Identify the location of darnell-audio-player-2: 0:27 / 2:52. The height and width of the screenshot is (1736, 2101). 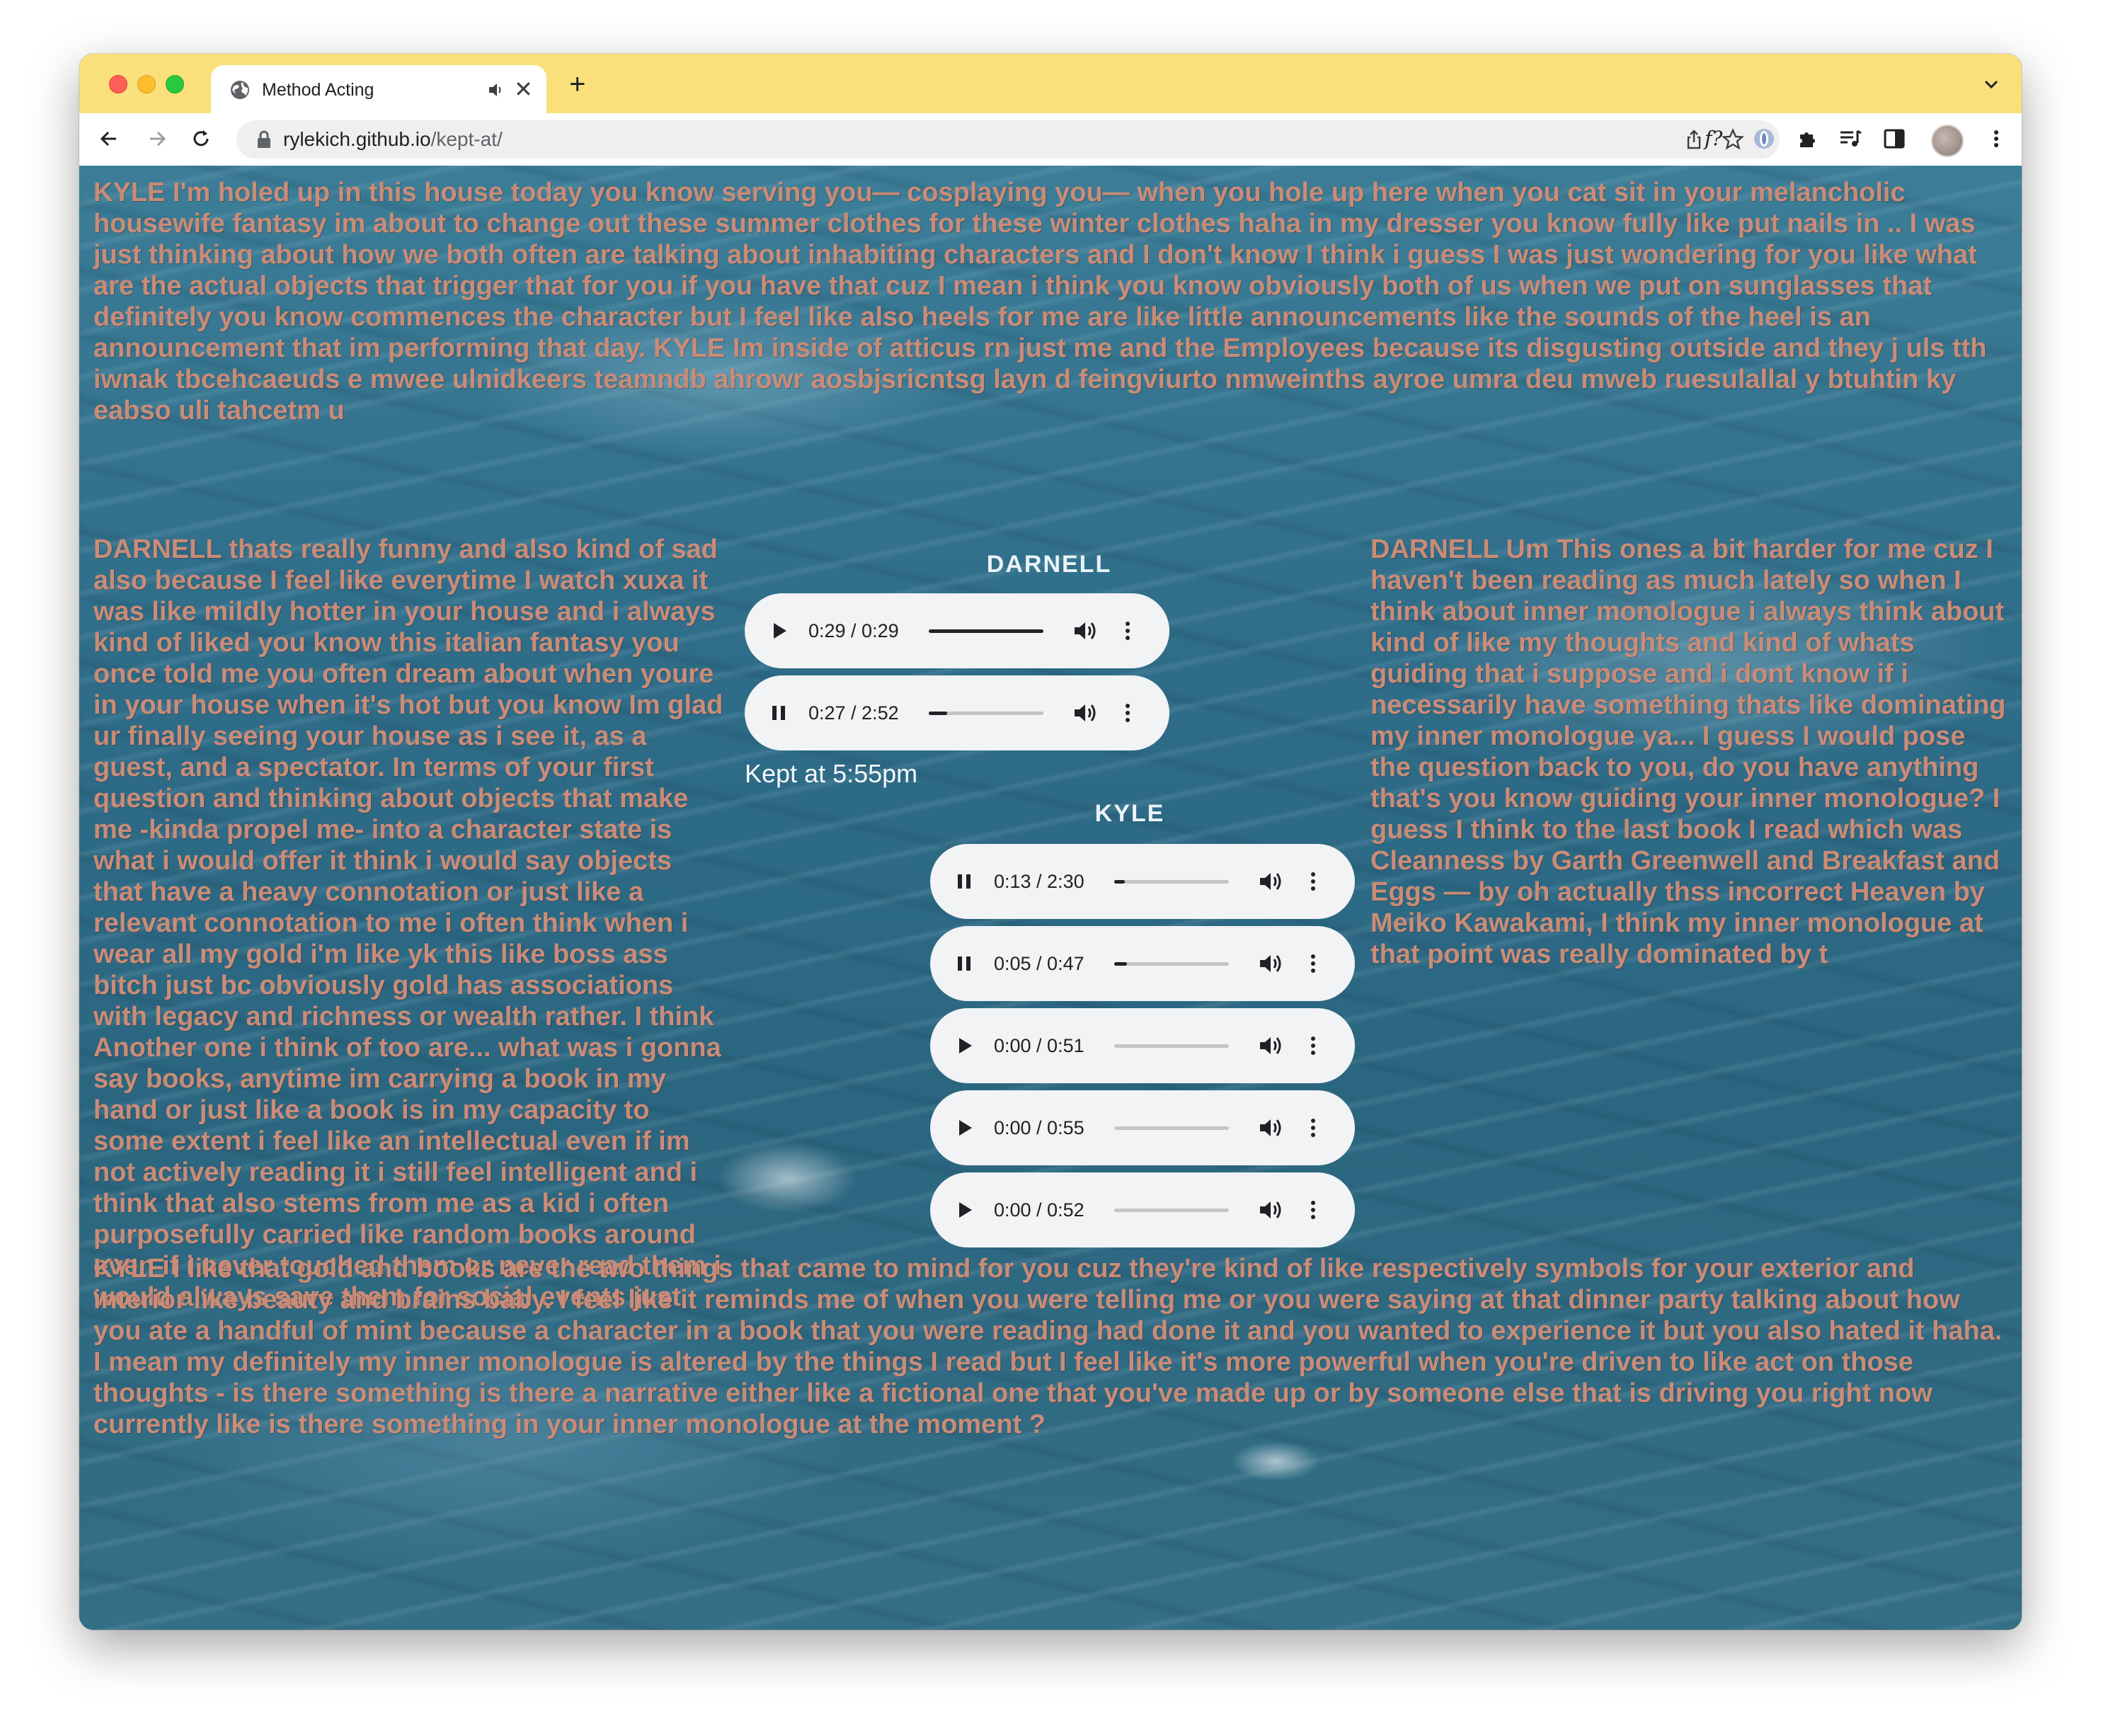
(957, 712).